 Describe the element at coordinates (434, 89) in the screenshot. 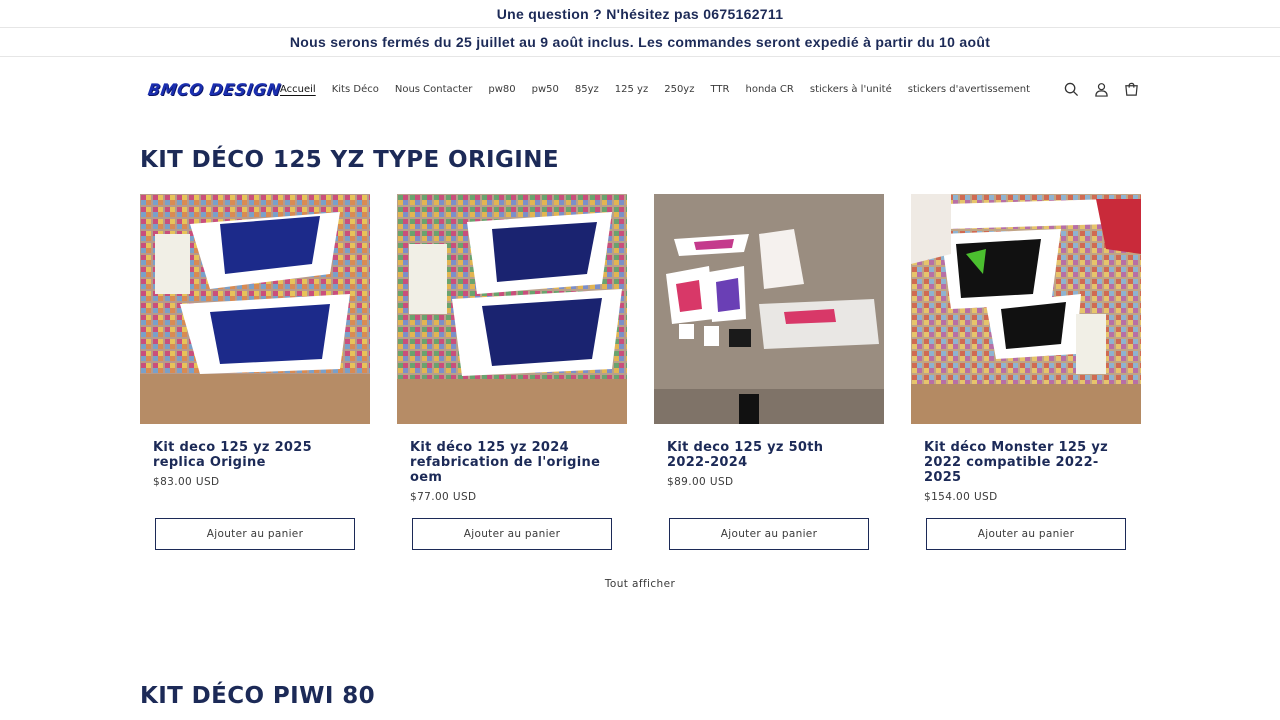

I see `nav-contact: Nous Contacter` at that location.